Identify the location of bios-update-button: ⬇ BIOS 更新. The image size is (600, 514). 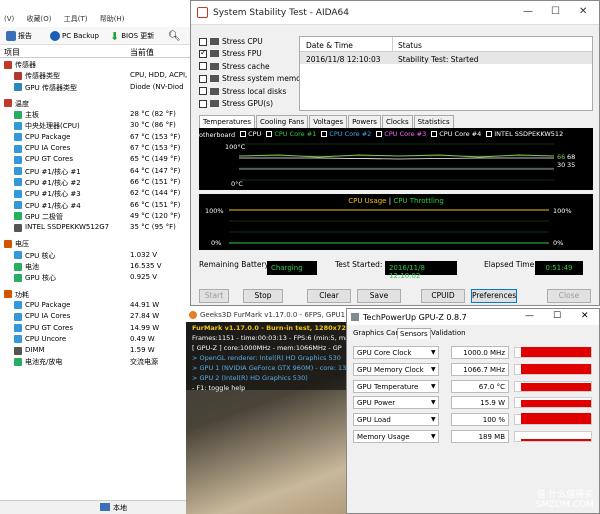
(132, 36).